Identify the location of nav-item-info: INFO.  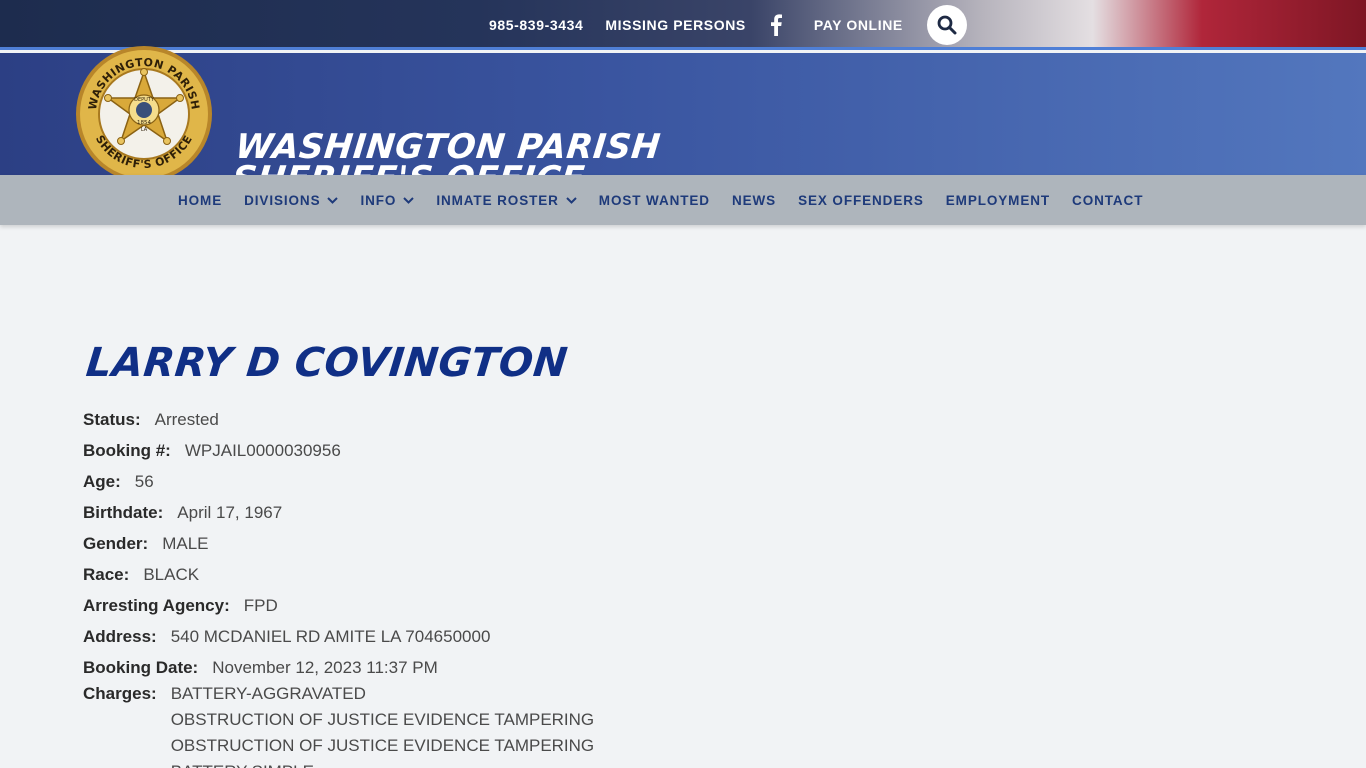
(387, 200).